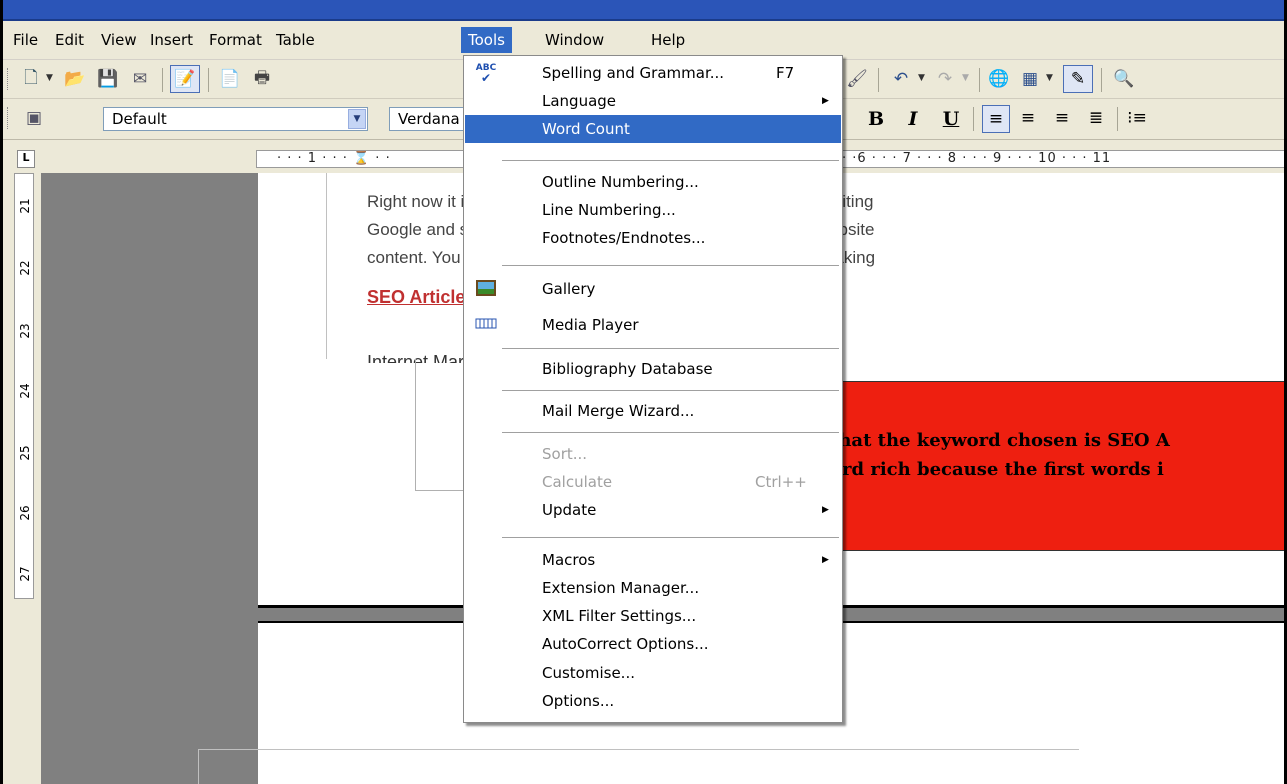 This screenshot has height=784, width=1287. Describe the element at coordinates (119, 40) in the screenshot. I see `menu-view: View` at that location.